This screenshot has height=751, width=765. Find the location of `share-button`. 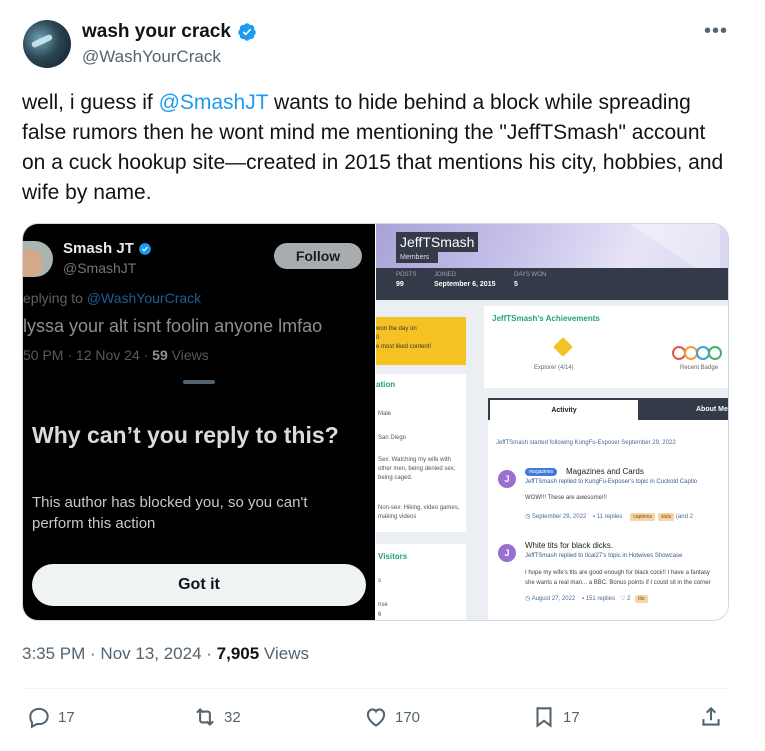

share-button is located at coordinates (711, 717).